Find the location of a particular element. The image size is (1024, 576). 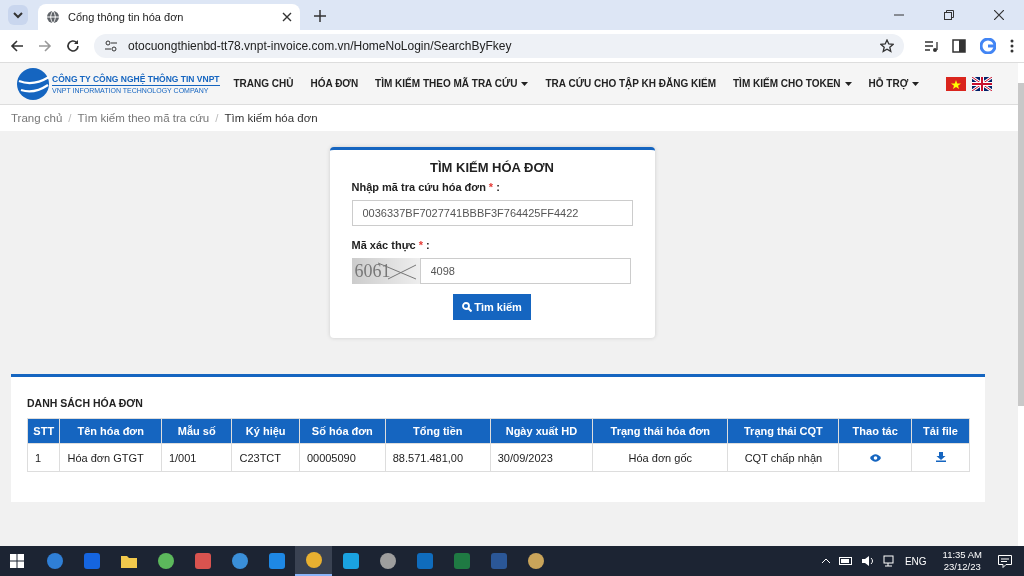

media-icon is located at coordinates (931, 46).